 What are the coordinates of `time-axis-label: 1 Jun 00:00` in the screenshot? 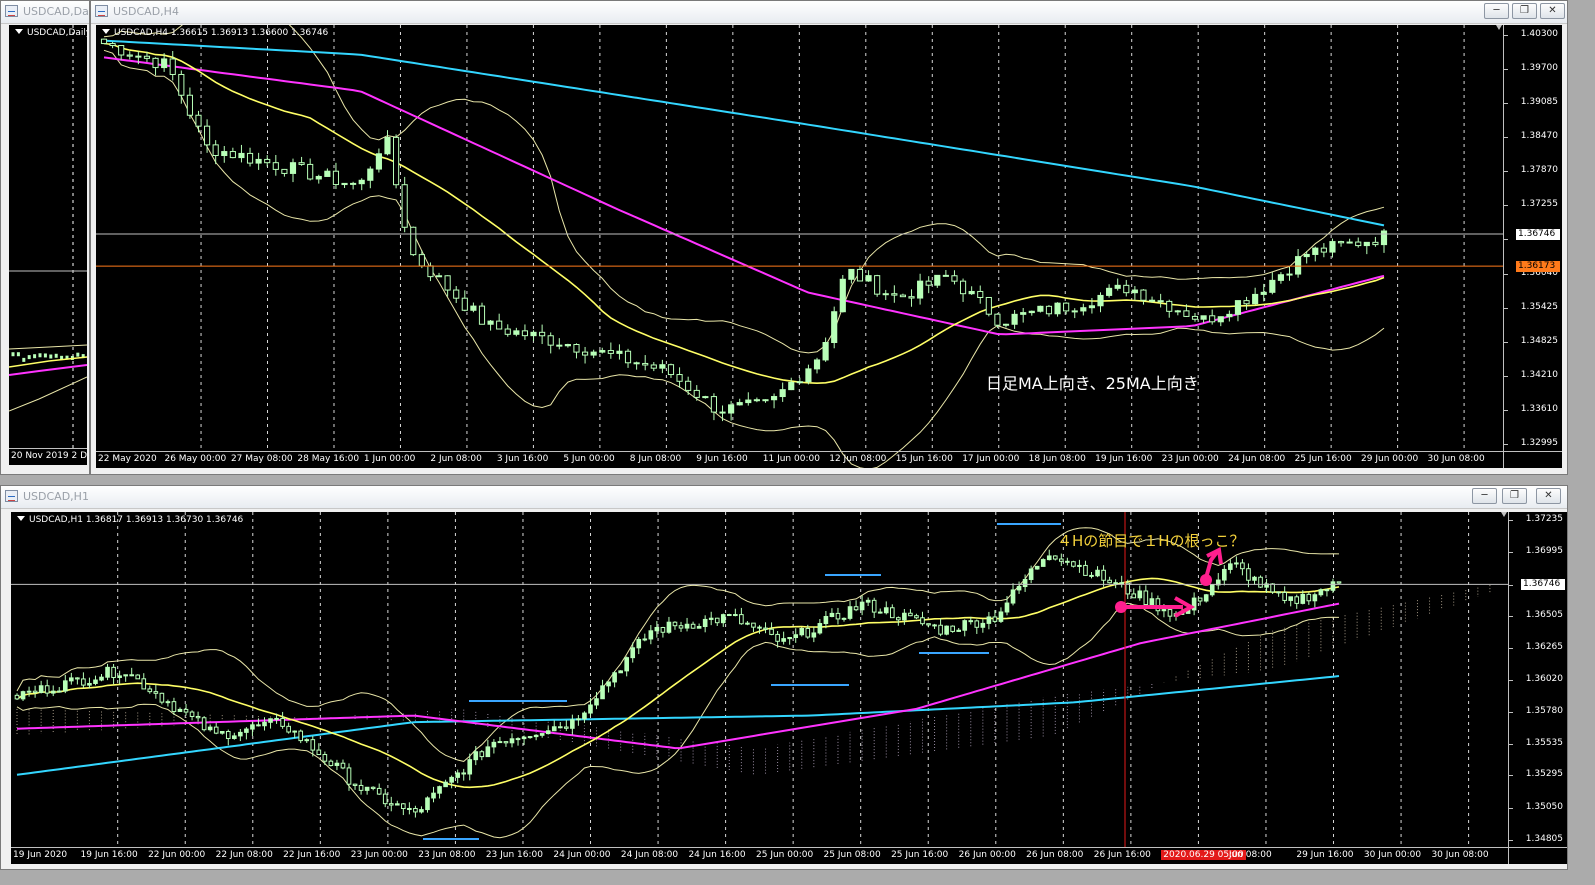 It's located at (389, 459).